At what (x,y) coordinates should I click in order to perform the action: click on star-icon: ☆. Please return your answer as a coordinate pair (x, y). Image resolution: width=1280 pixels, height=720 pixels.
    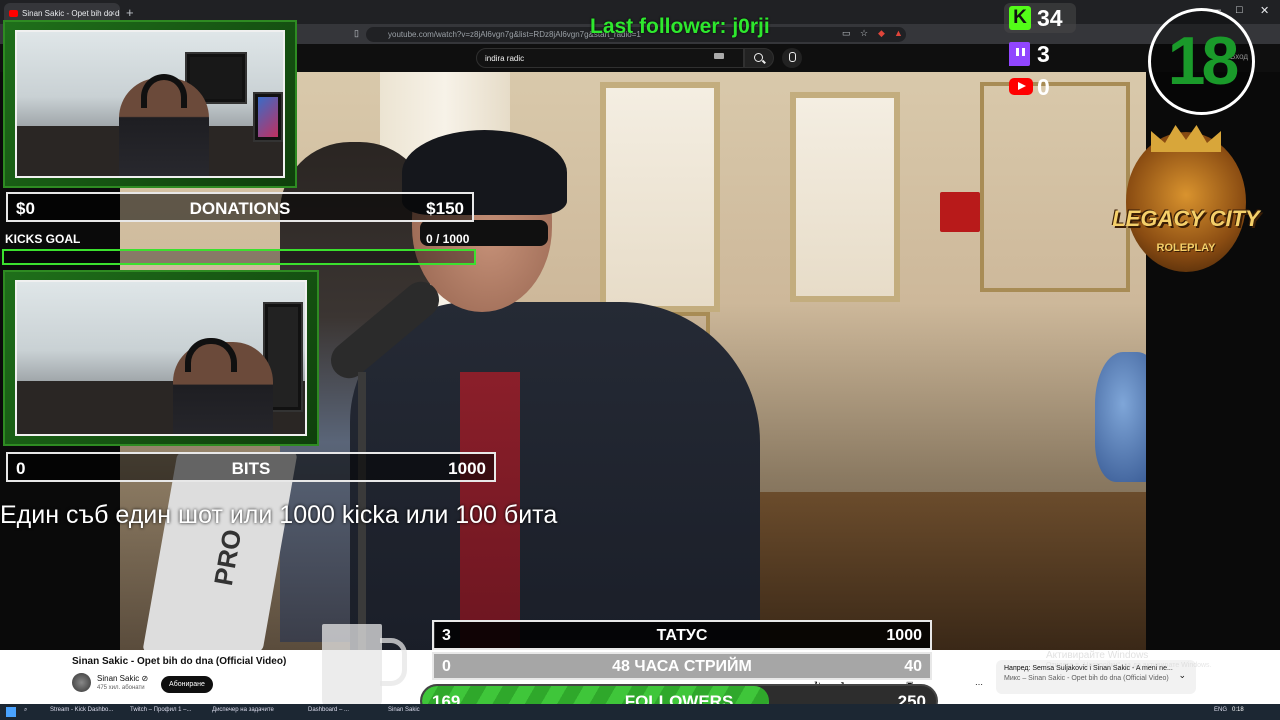
    Looking at the image, I should click on (864, 33).